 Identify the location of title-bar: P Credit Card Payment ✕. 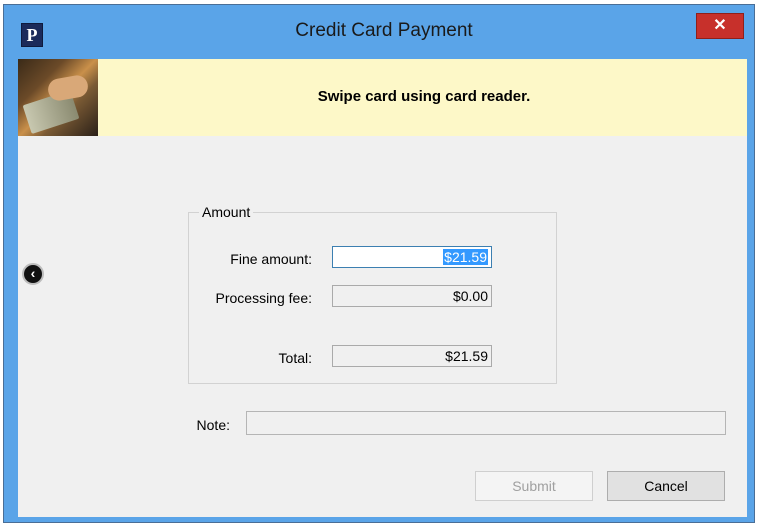
(379, 32).